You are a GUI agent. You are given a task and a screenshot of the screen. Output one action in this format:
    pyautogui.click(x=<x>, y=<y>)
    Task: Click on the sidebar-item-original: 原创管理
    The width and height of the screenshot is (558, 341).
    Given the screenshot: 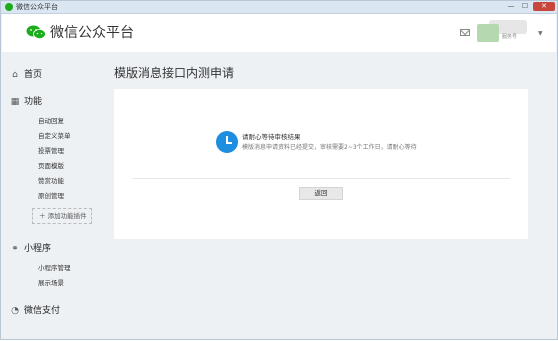 What is the action you would take?
    pyautogui.click(x=51, y=196)
    